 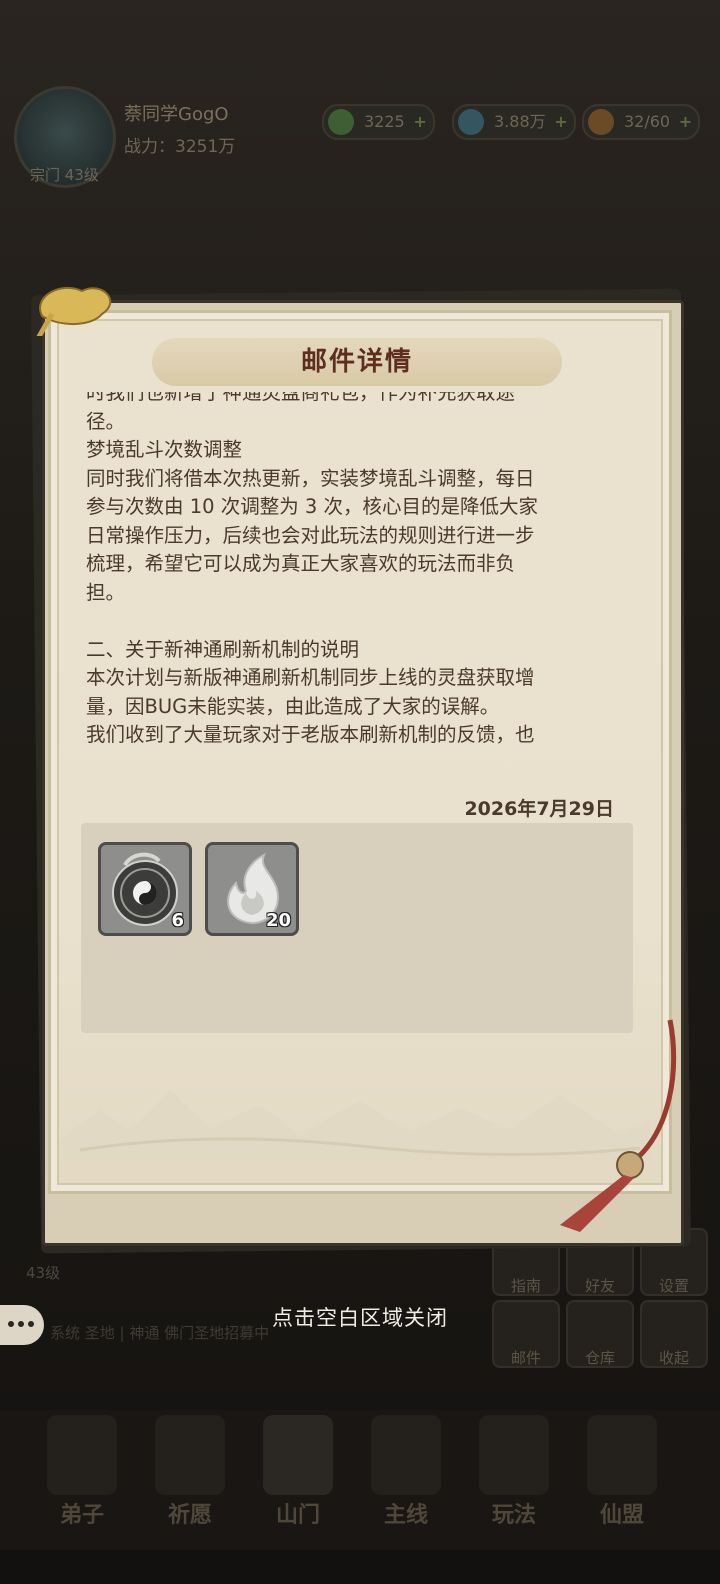 What do you see at coordinates (360, 1317) in the screenshot?
I see `close-hint: 点击空白区域关闭` at bounding box center [360, 1317].